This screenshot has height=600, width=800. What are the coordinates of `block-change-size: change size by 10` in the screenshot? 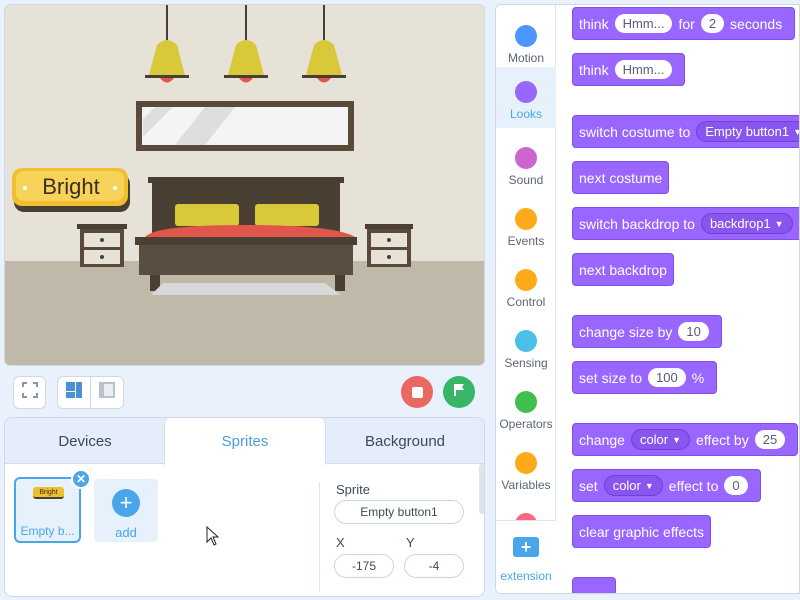 It's located at (647, 331).